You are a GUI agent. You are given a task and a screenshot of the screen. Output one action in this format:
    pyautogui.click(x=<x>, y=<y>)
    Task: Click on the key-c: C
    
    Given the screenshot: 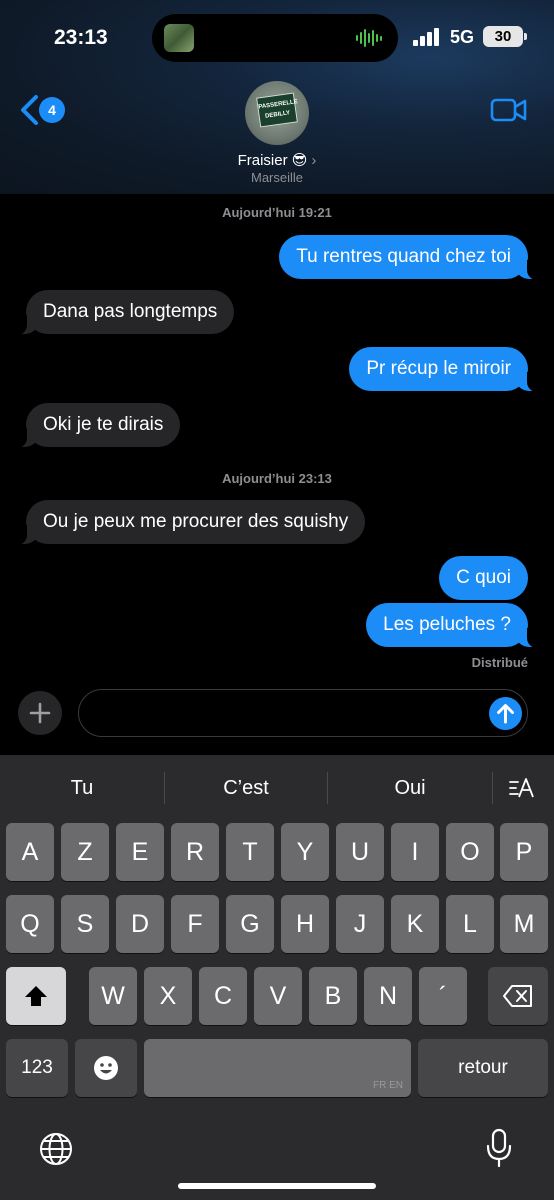 What is the action you would take?
    pyautogui.click(x=223, y=996)
    